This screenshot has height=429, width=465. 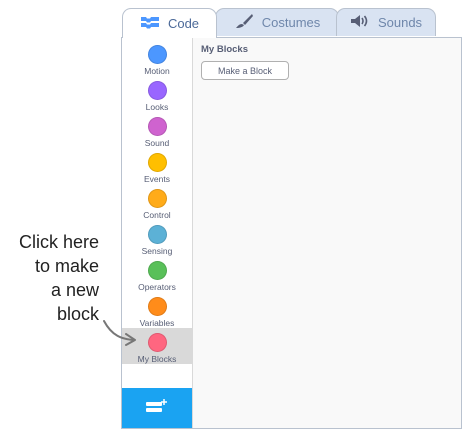 What do you see at coordinates (157, 215) in the screenshot?
I see `category-label: Control` at bounding box center [157, 215].